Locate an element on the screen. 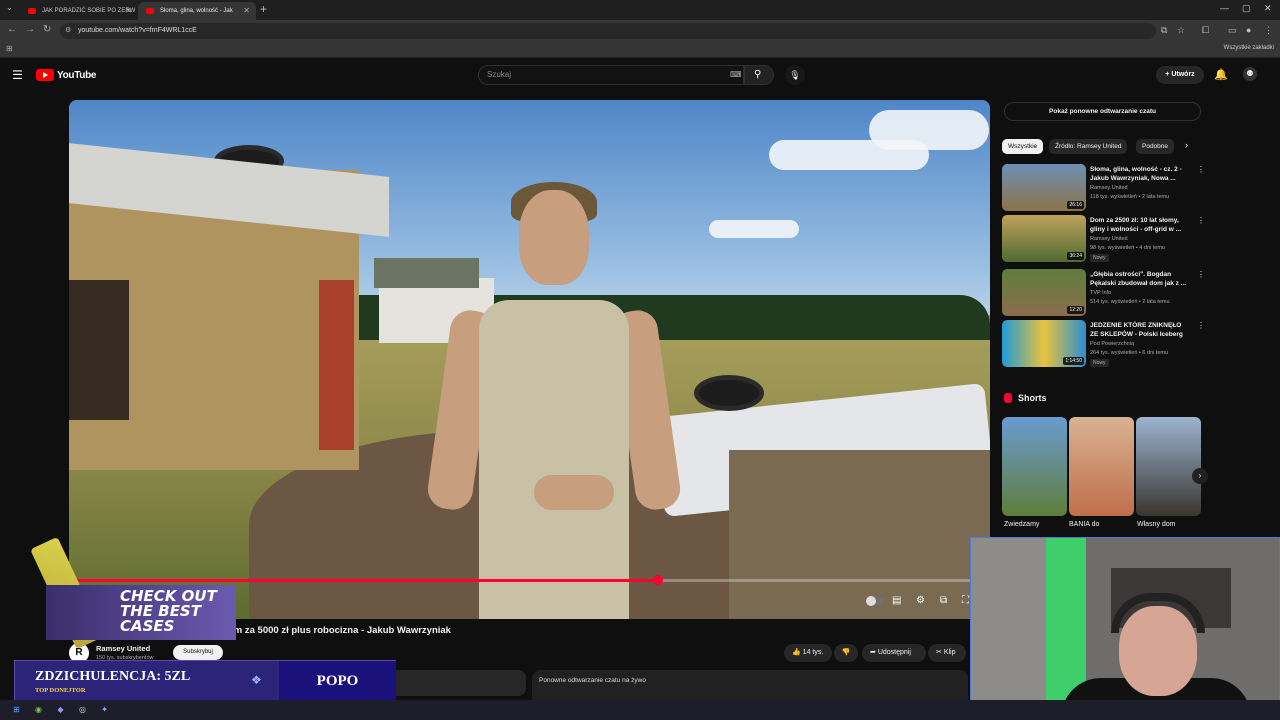 This screenshot has width=1280, height=720. bookmarks-bar: ⊞ Wszystkie zakładki is located at coordinates (640, 50).